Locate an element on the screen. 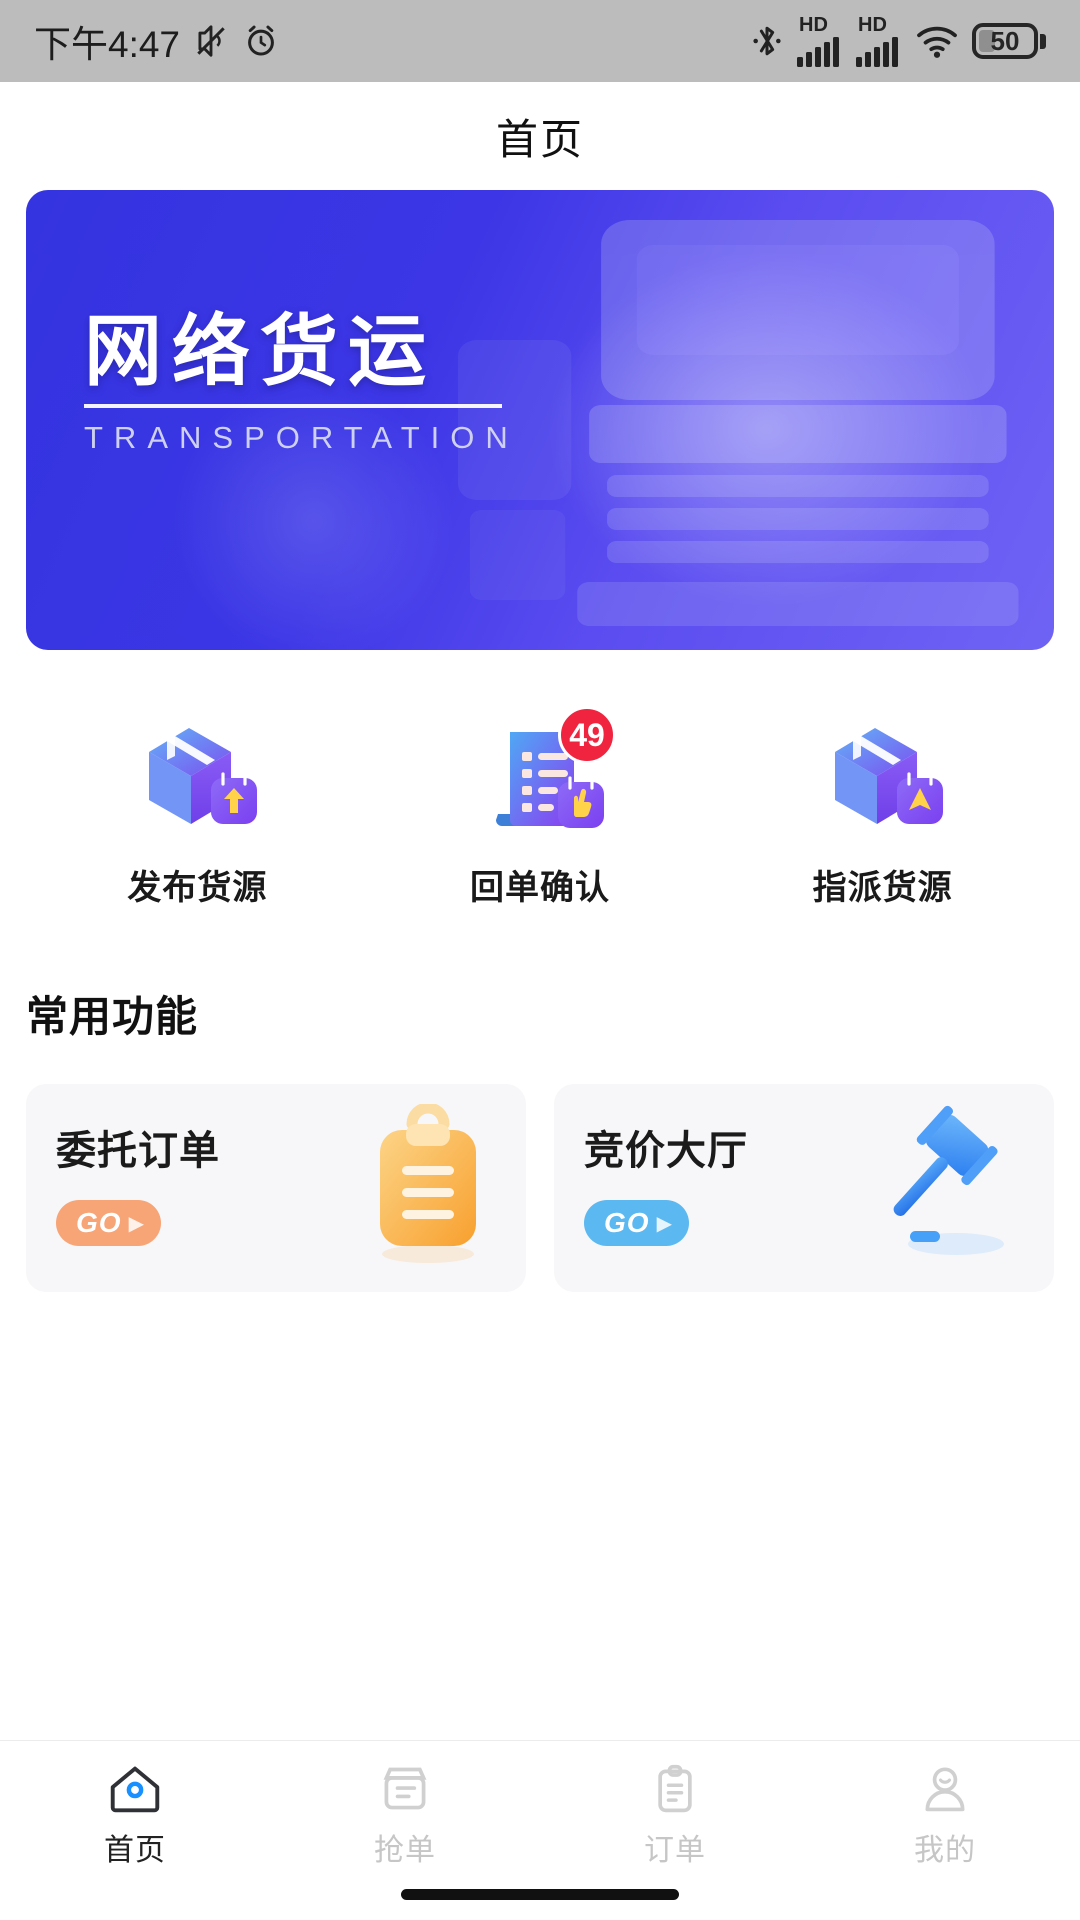  section-title-common-functions: 常用功能 is located at coordinates (112, 1016).